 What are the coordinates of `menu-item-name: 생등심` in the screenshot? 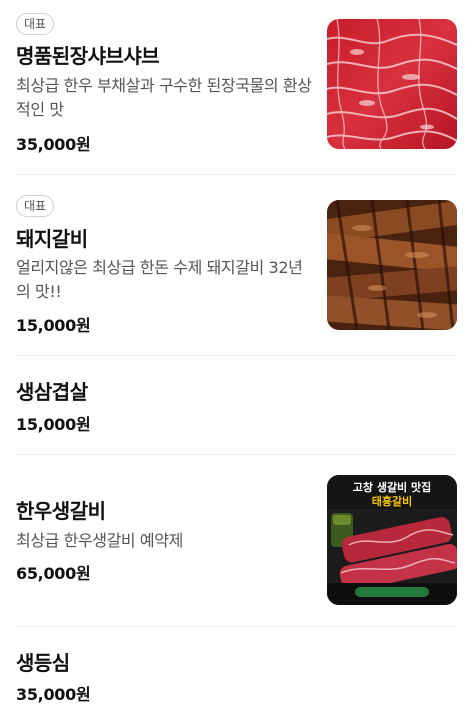 It's located at (43, 663).